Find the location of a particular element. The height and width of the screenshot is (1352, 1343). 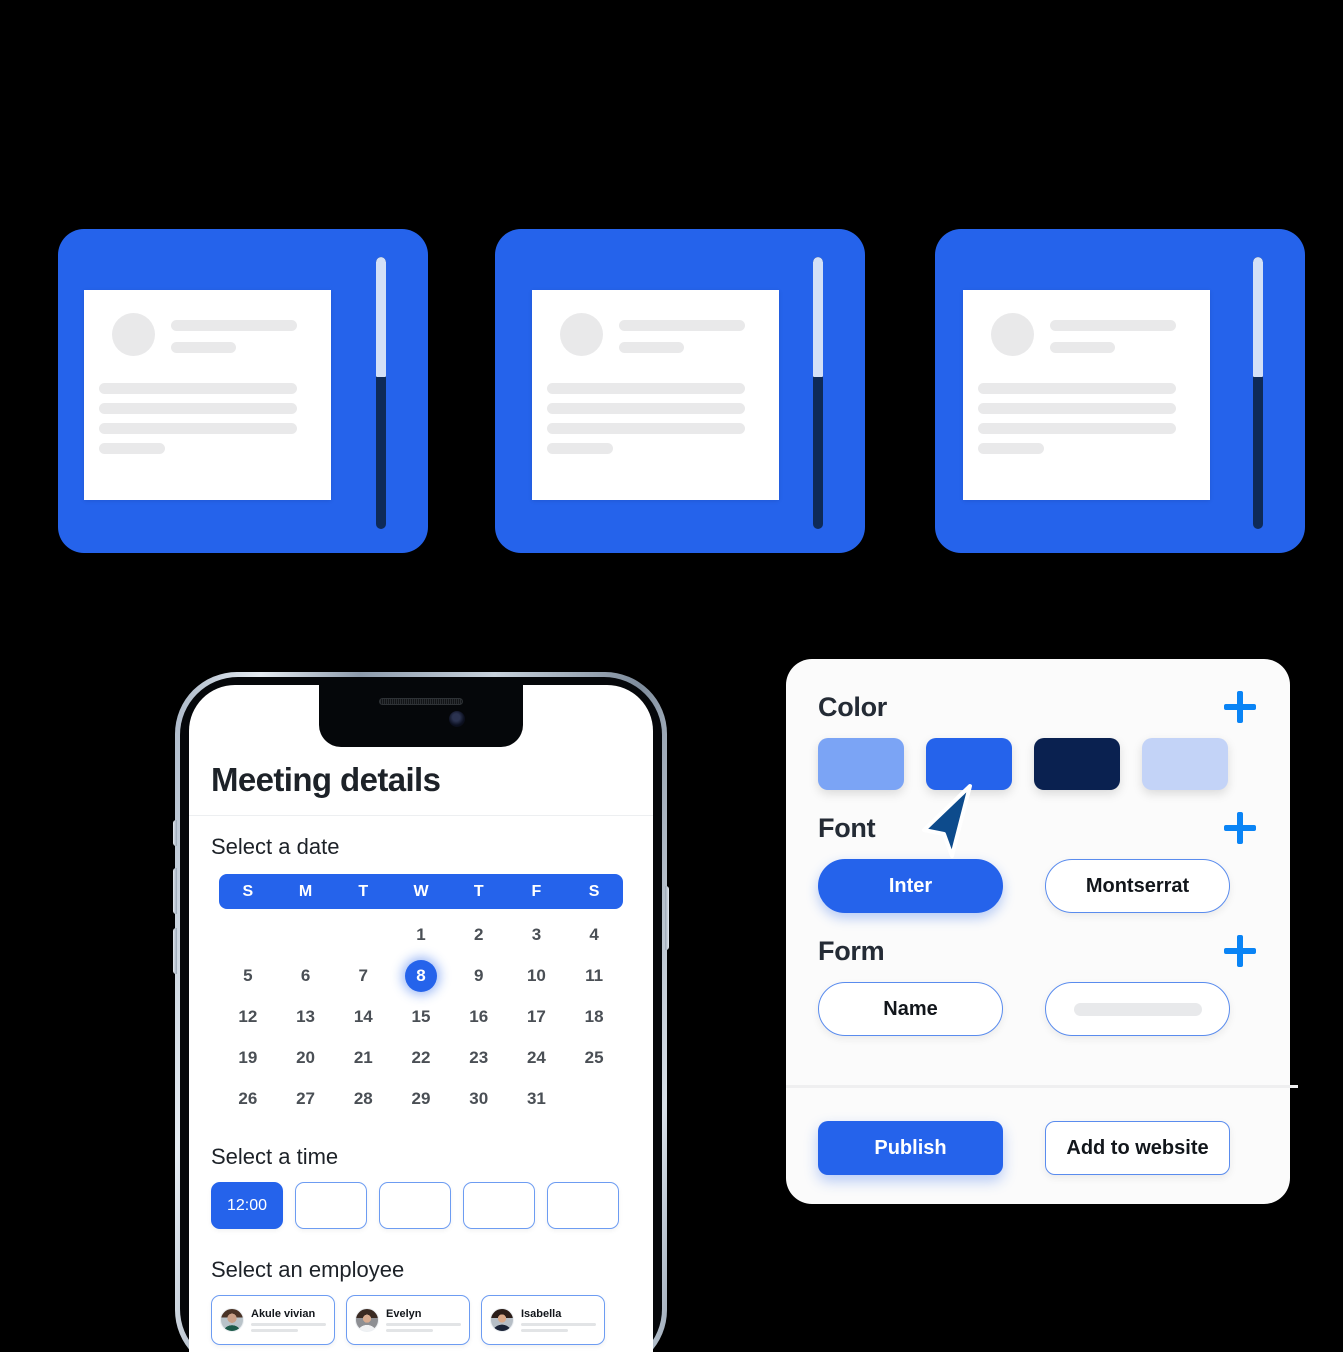

employee-avatar is located at coordinates (232, 1320).